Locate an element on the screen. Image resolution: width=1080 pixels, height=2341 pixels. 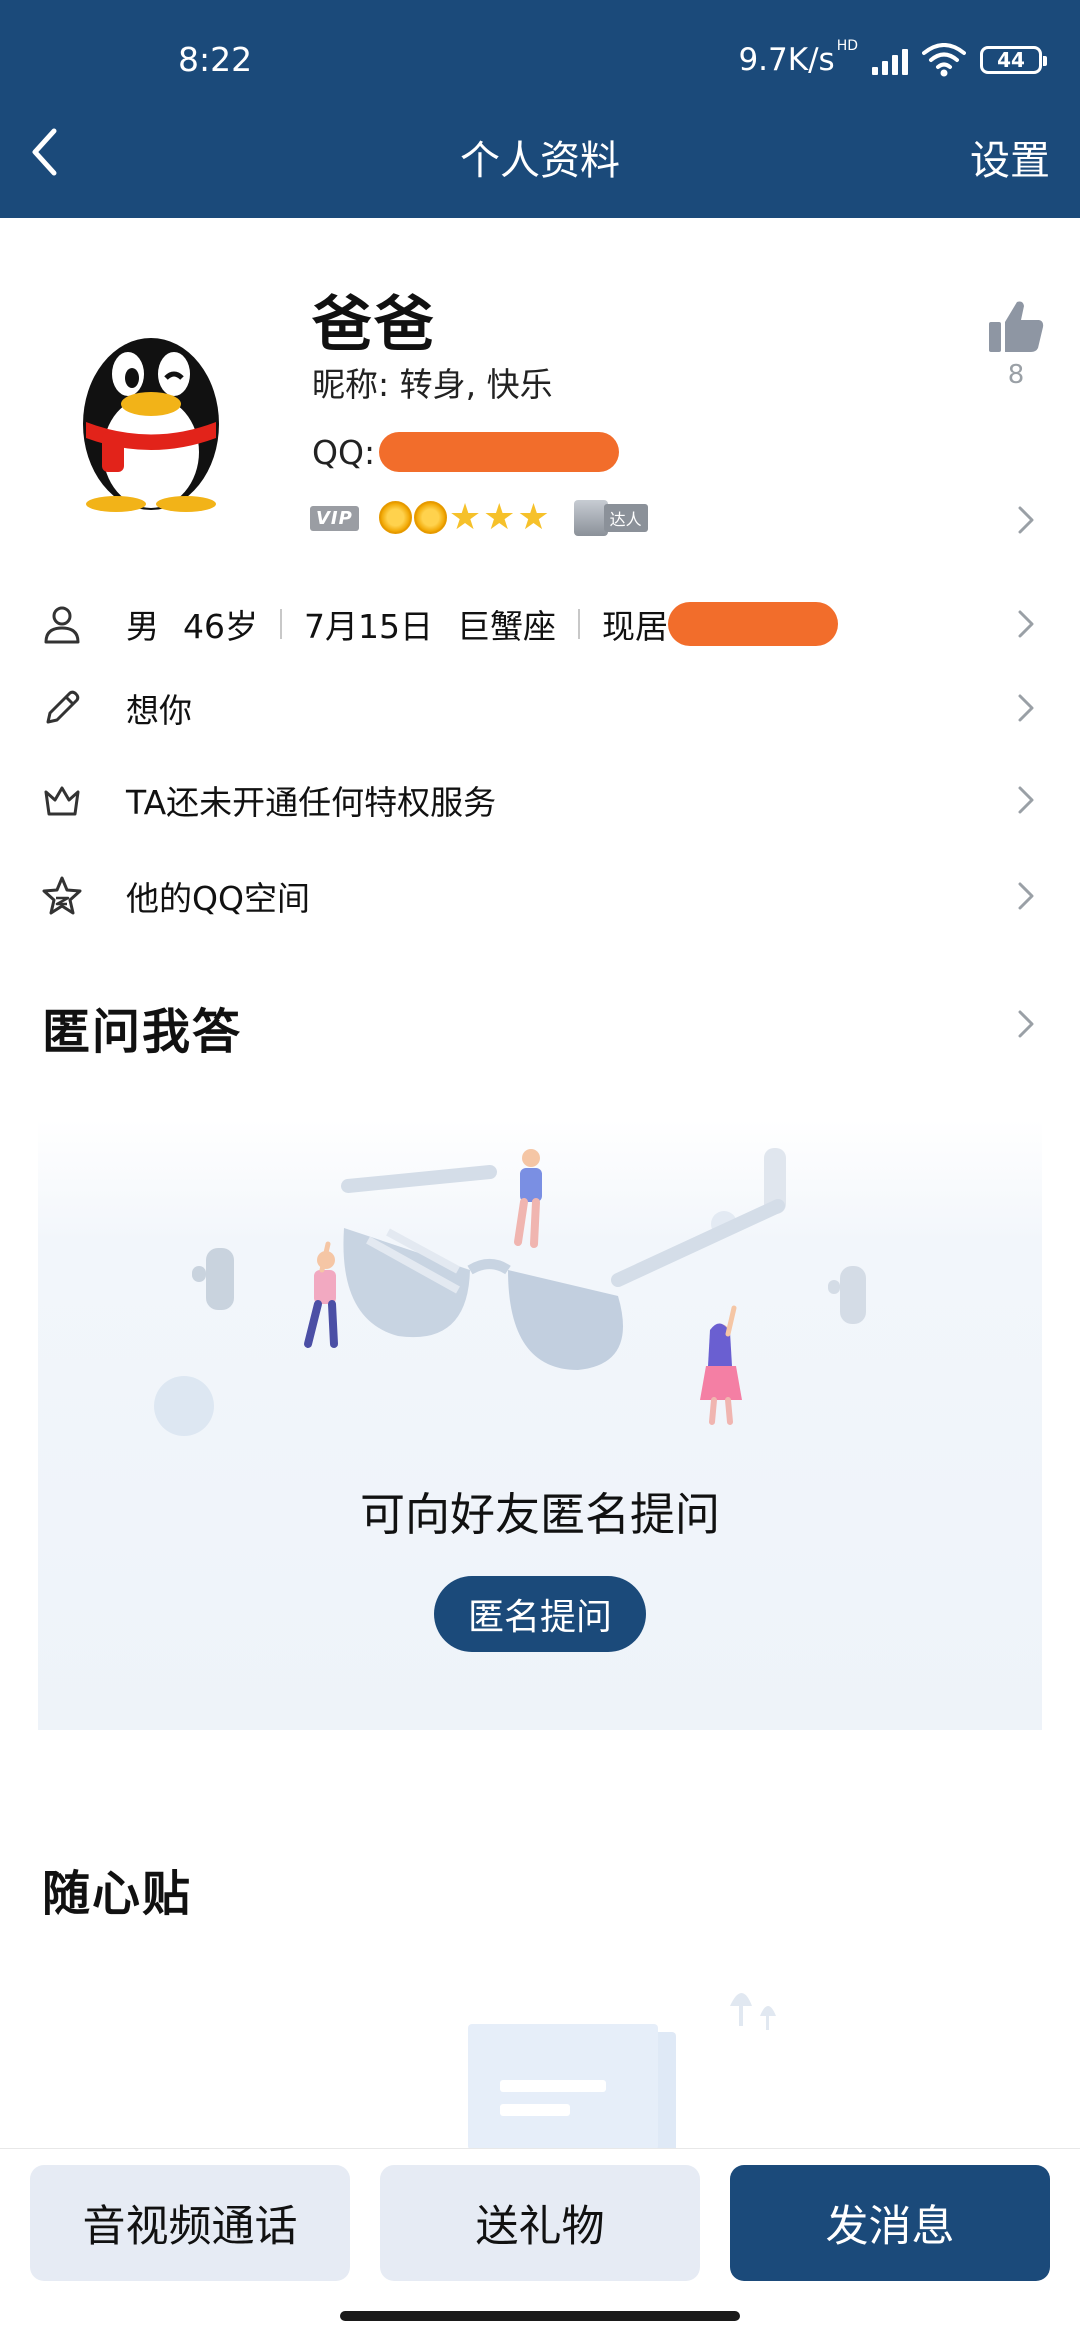
basic-info-row: 男 46岁 7月15日 巨蟹座 现居 is located at coordinates (540, 624).